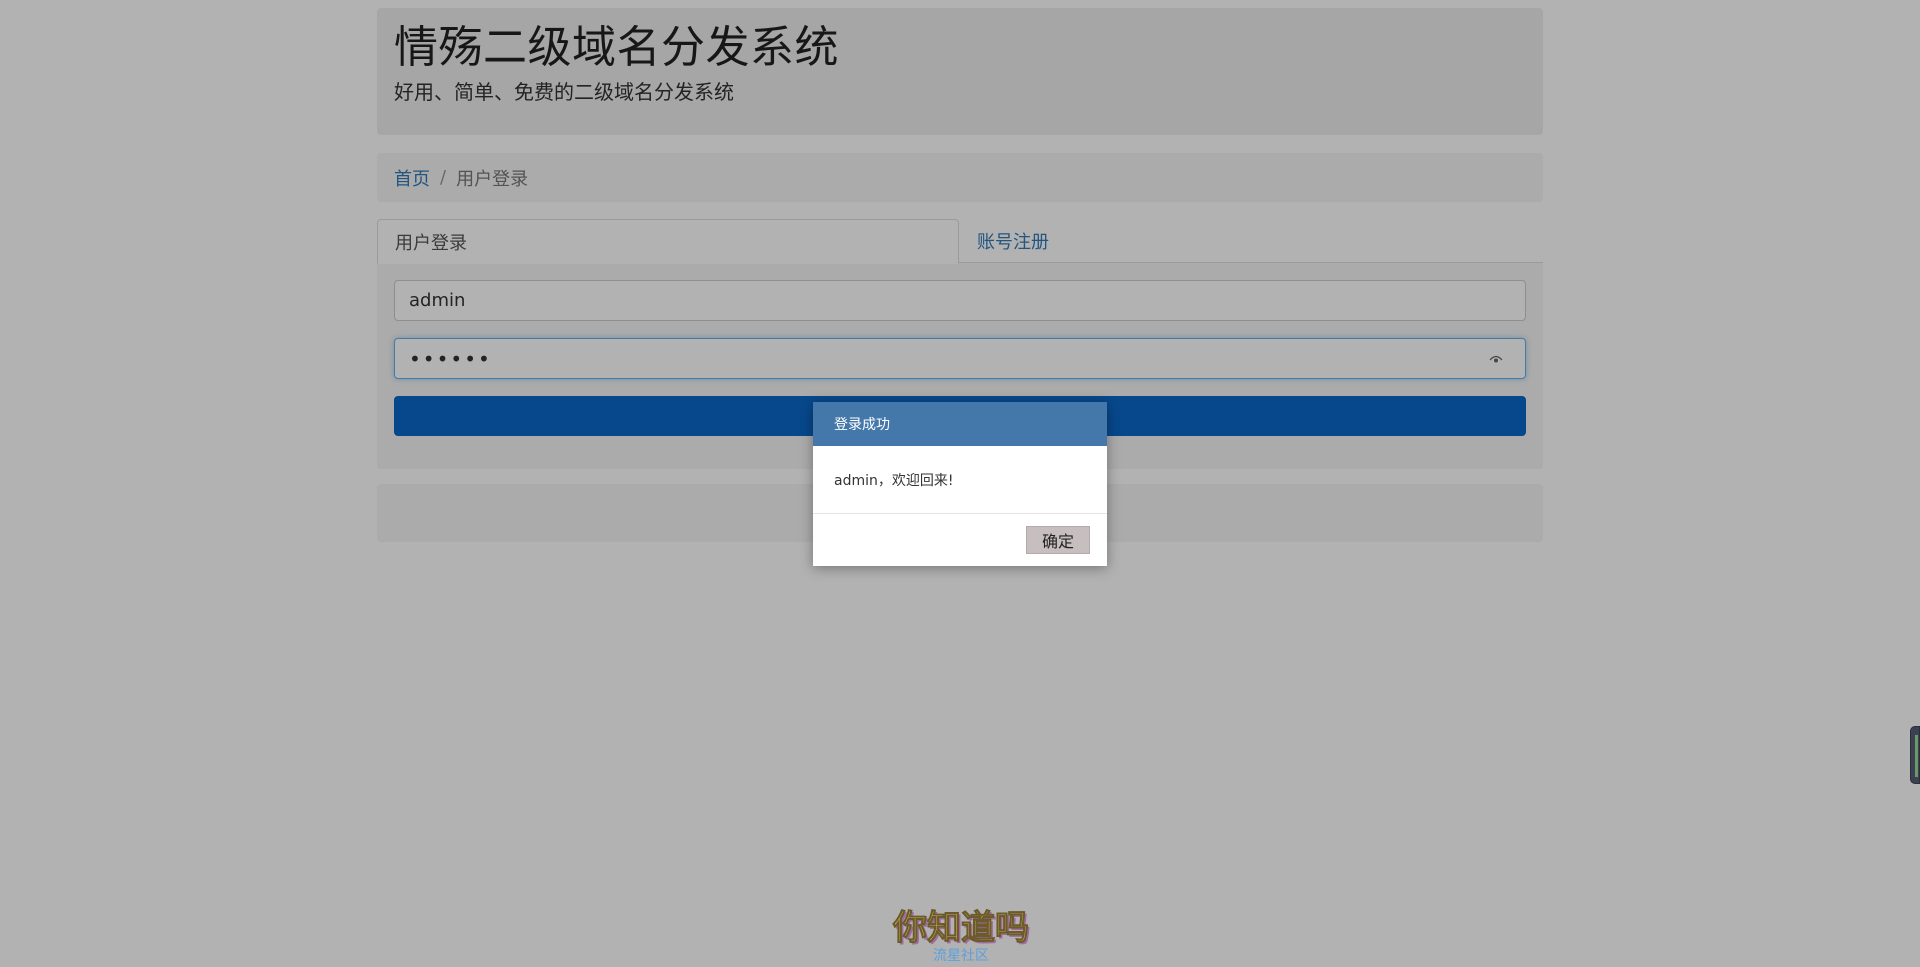  What do you see at coordinates (1058, 540) in the screenshot?
I see `dialog-ok-button: 确定` at bounding box center [1058, 540].